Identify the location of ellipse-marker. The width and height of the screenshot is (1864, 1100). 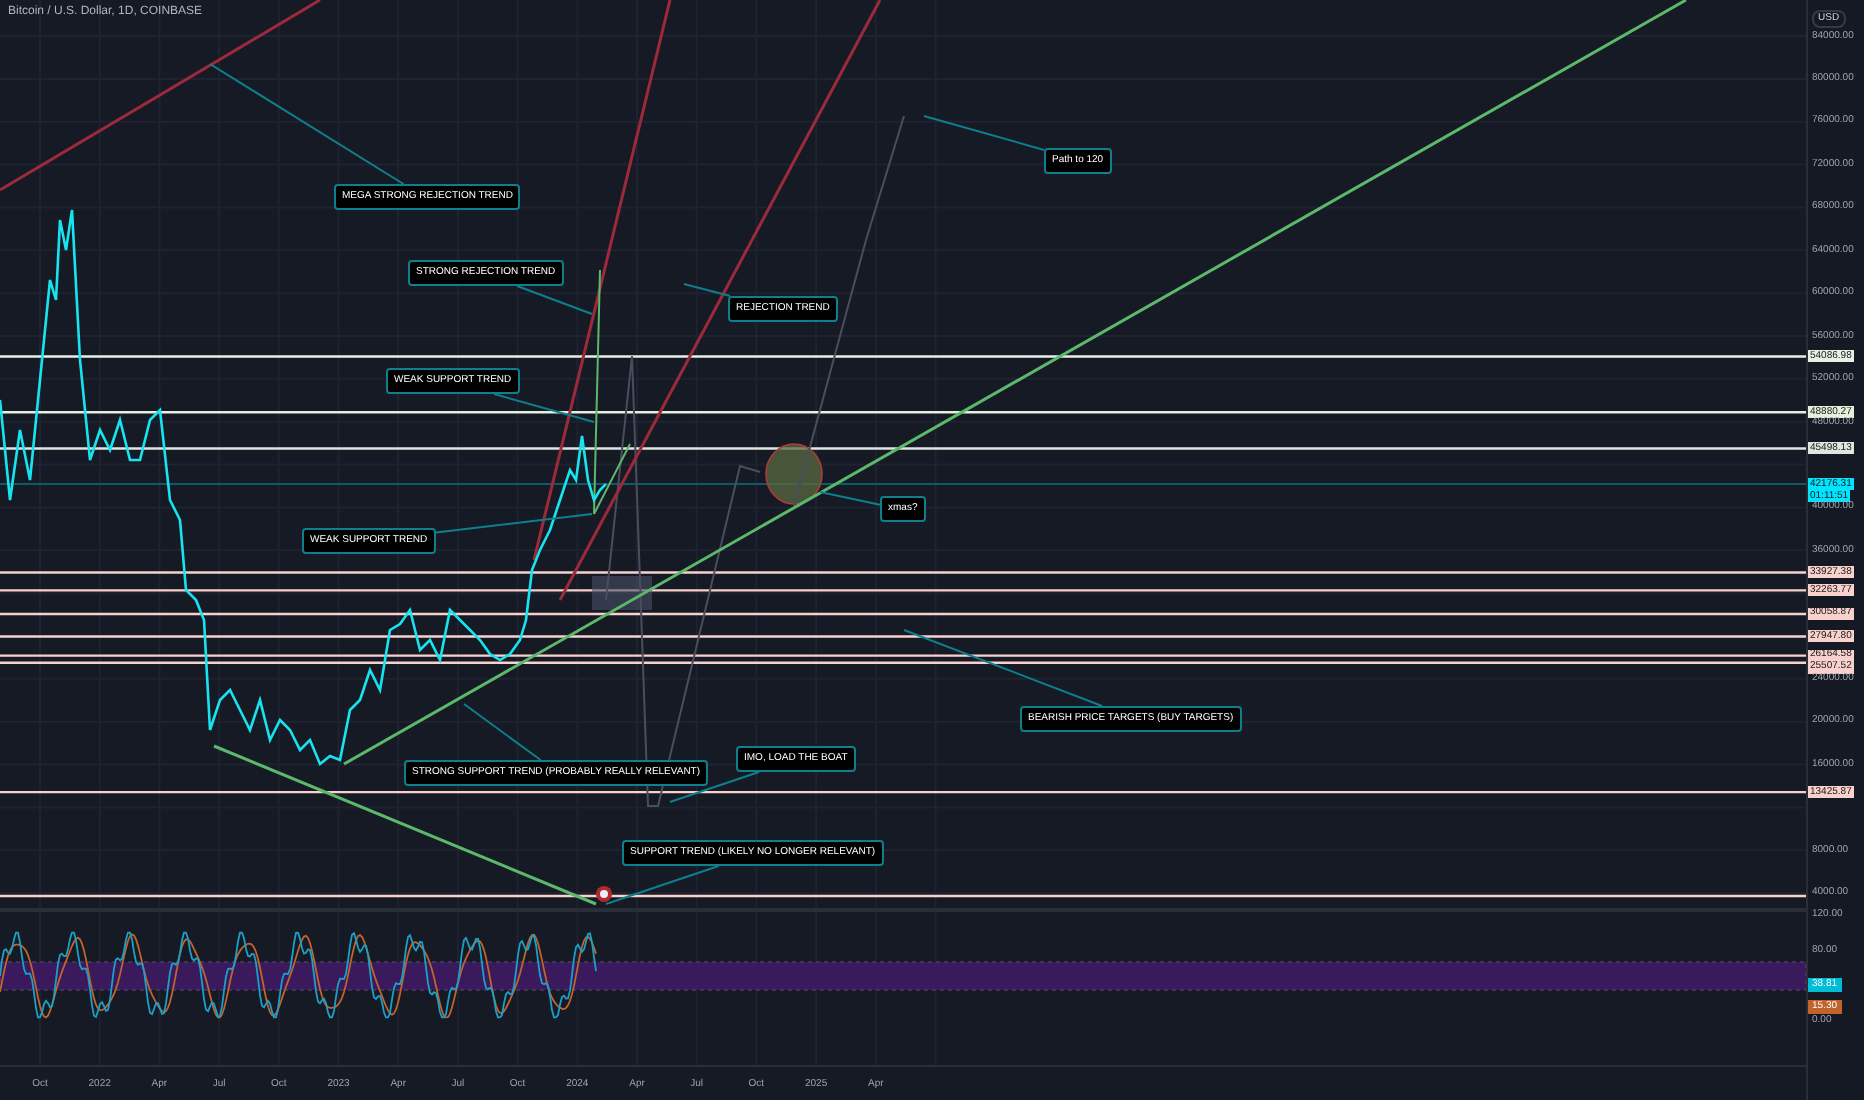
(794, 474).